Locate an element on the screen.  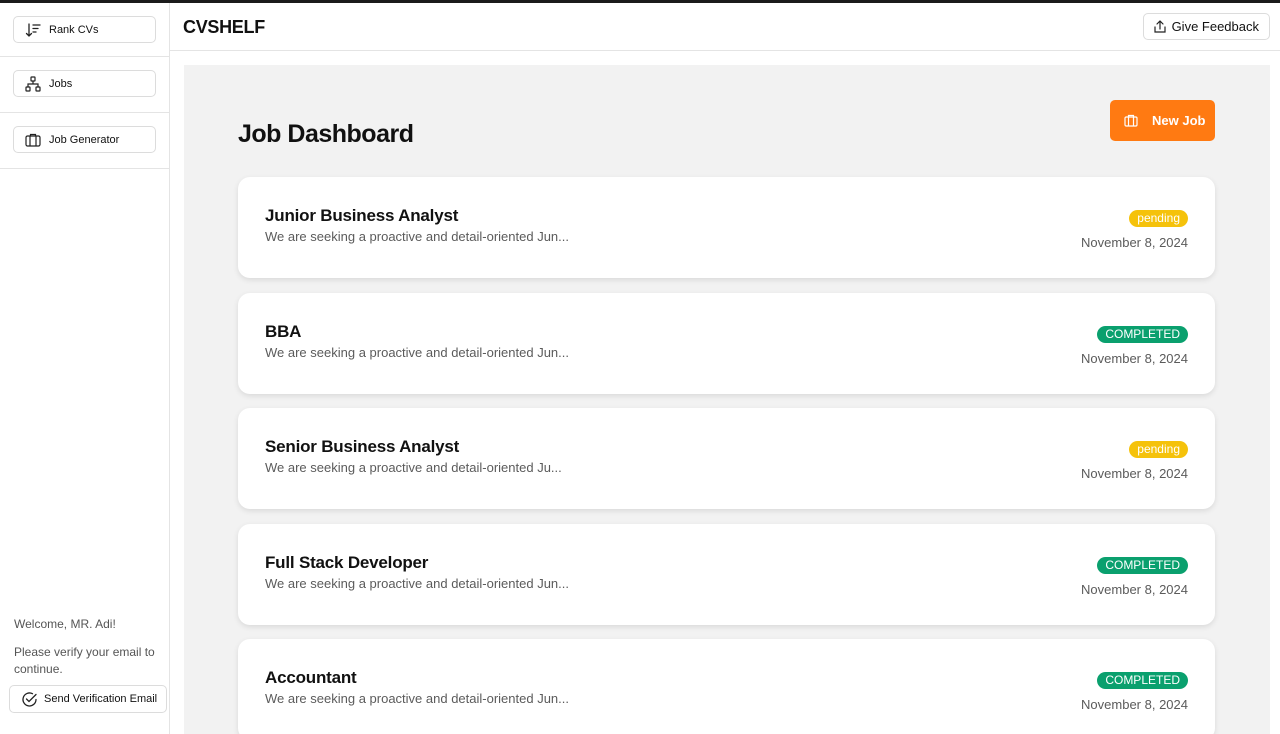
sidebar-item-job-generator: Job Generator is located at coordinates (84, 139).